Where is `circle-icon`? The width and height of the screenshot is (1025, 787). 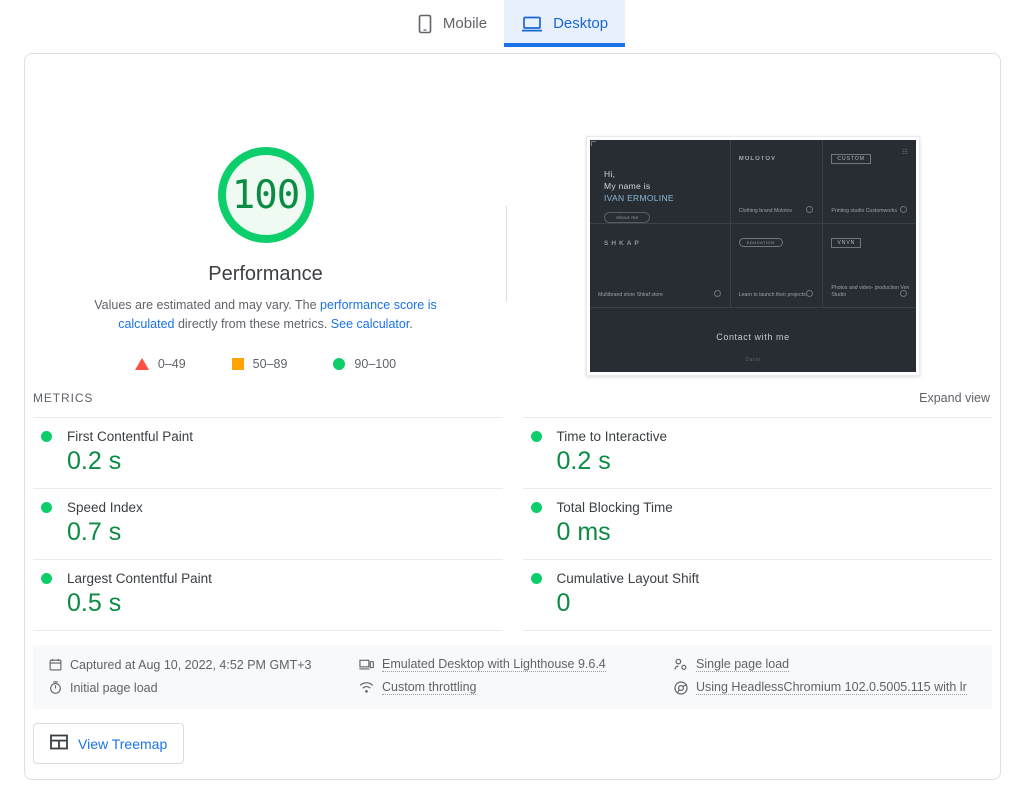
circle-icon is located at coordinates (339, 364).